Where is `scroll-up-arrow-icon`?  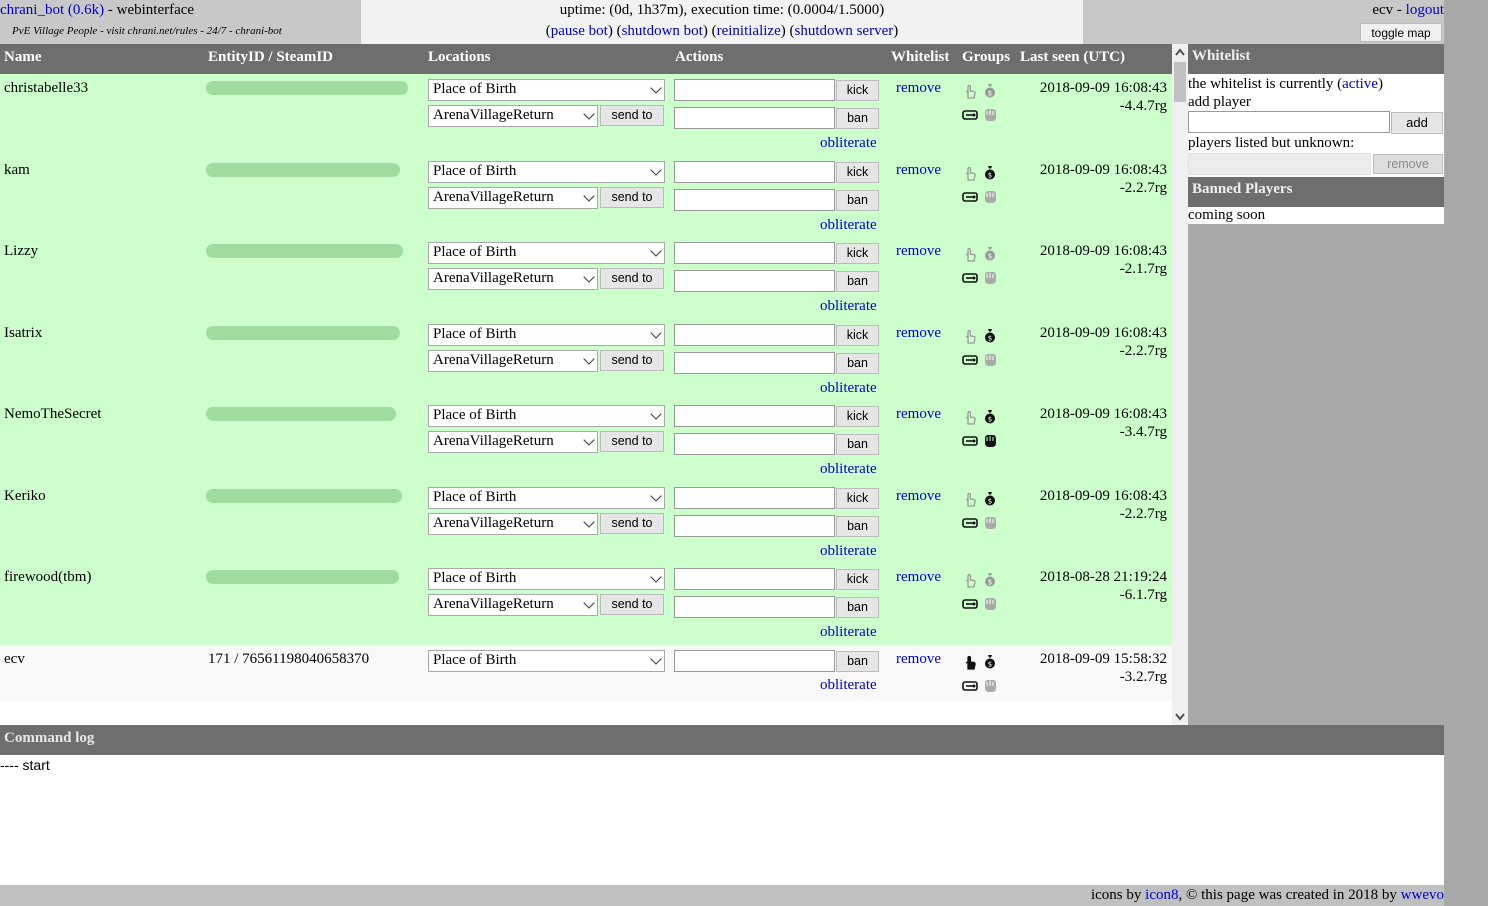
scroll-up-arrow-icon is located at coordinates (1180, 52).